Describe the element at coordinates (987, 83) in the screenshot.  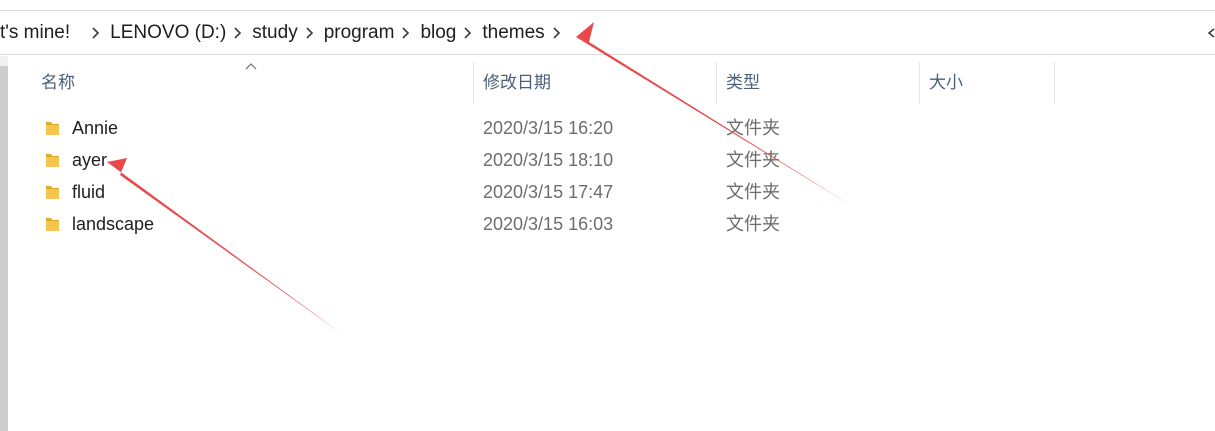
I see `column-header-size: 大小` at that location.